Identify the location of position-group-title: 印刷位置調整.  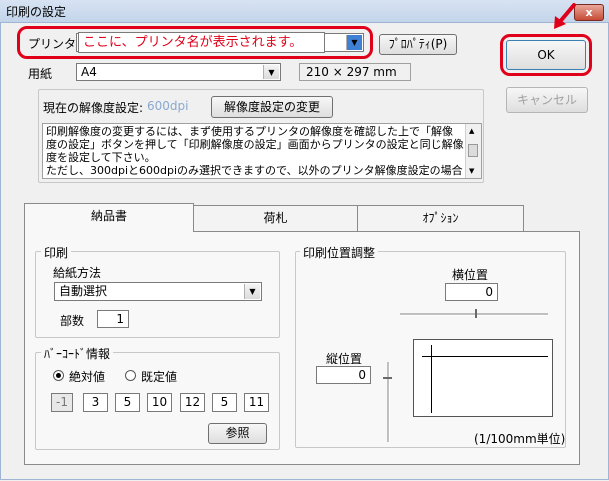
(339, 252).